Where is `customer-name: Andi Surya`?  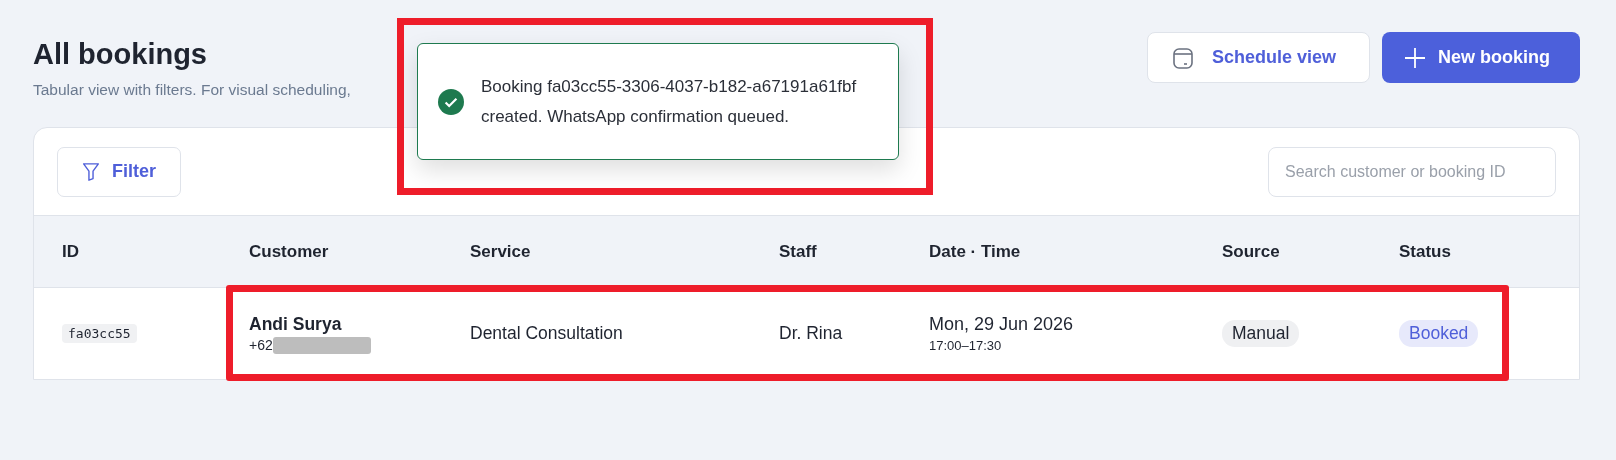
customer-name: Andi Surya is located at coordinates (295, 324).